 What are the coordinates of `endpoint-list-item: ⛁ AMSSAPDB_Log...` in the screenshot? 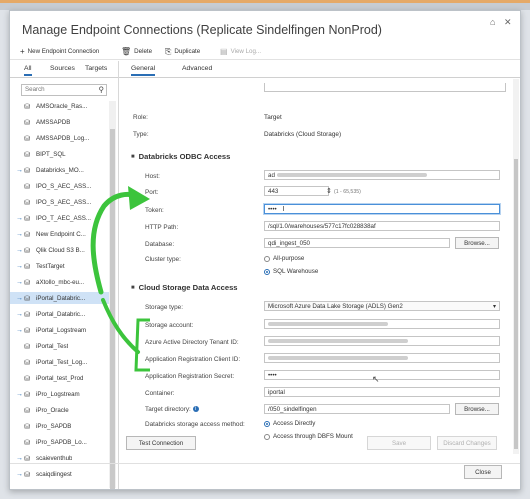 It's located at (61, 138).